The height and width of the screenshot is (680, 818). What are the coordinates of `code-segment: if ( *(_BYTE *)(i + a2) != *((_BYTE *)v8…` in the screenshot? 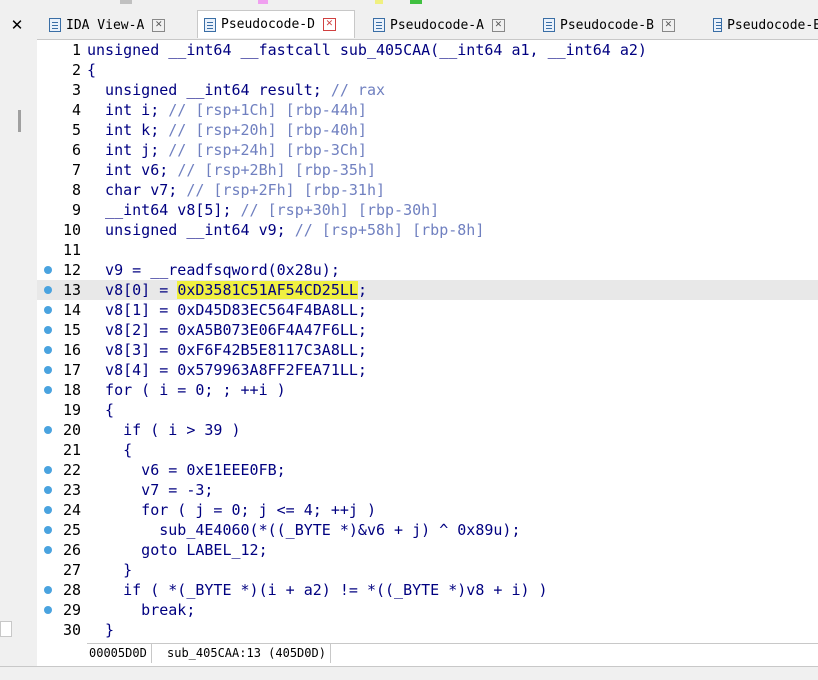 It's located at (317, 590).